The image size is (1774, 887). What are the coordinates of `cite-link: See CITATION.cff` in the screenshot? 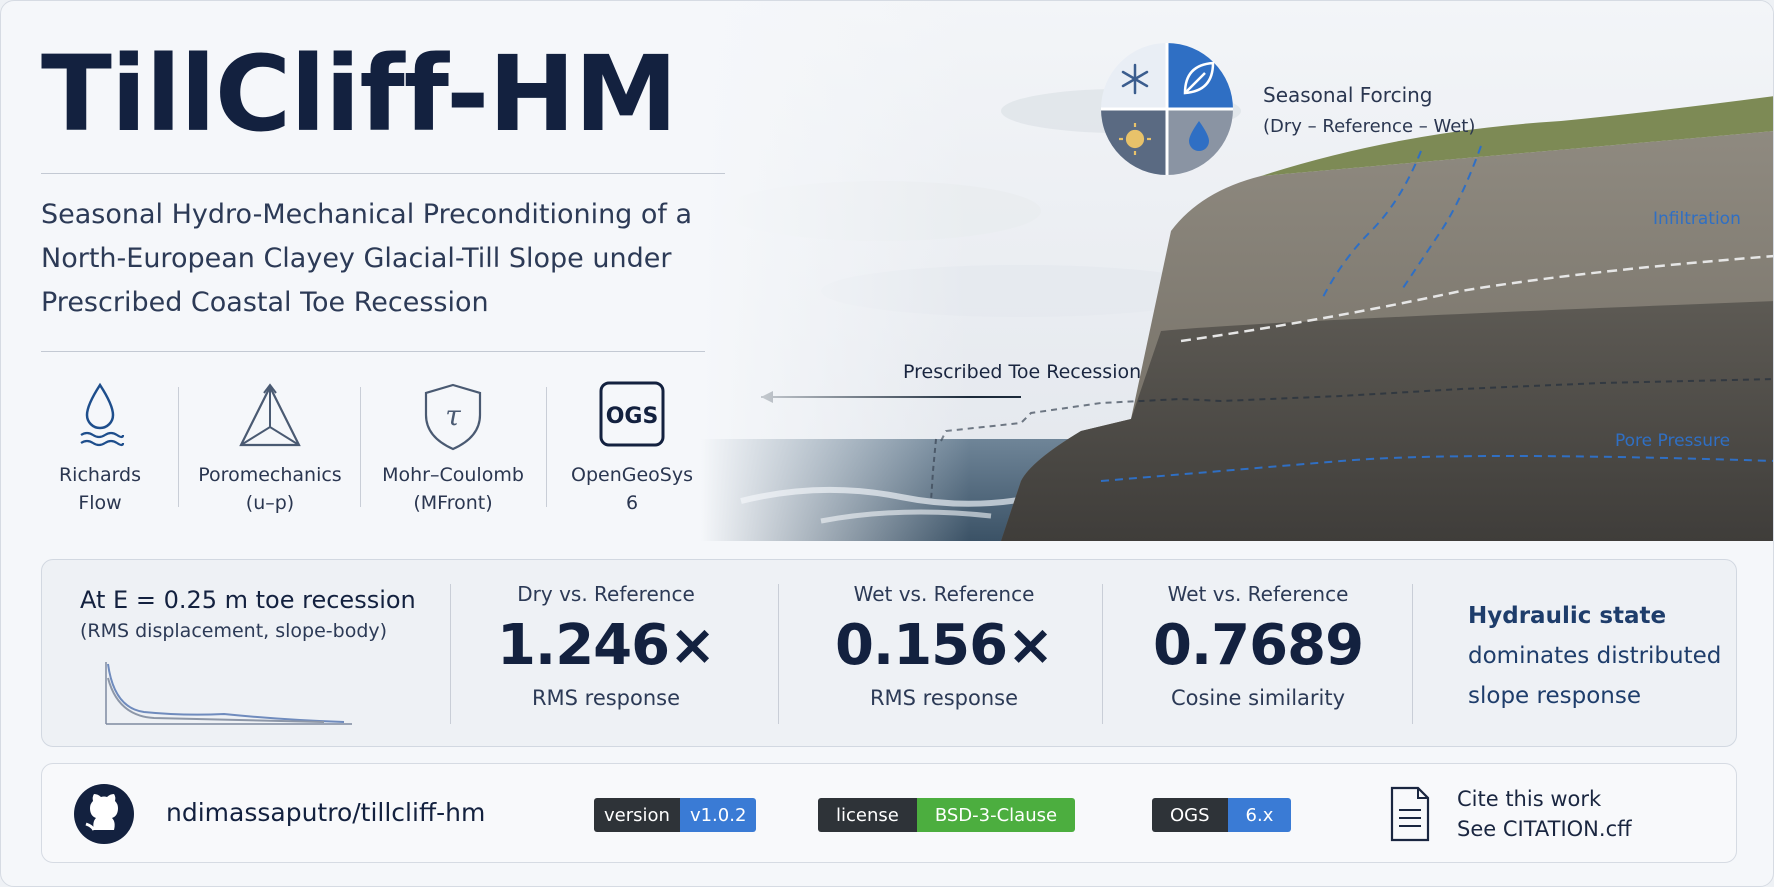 It's located at (1544, 829).